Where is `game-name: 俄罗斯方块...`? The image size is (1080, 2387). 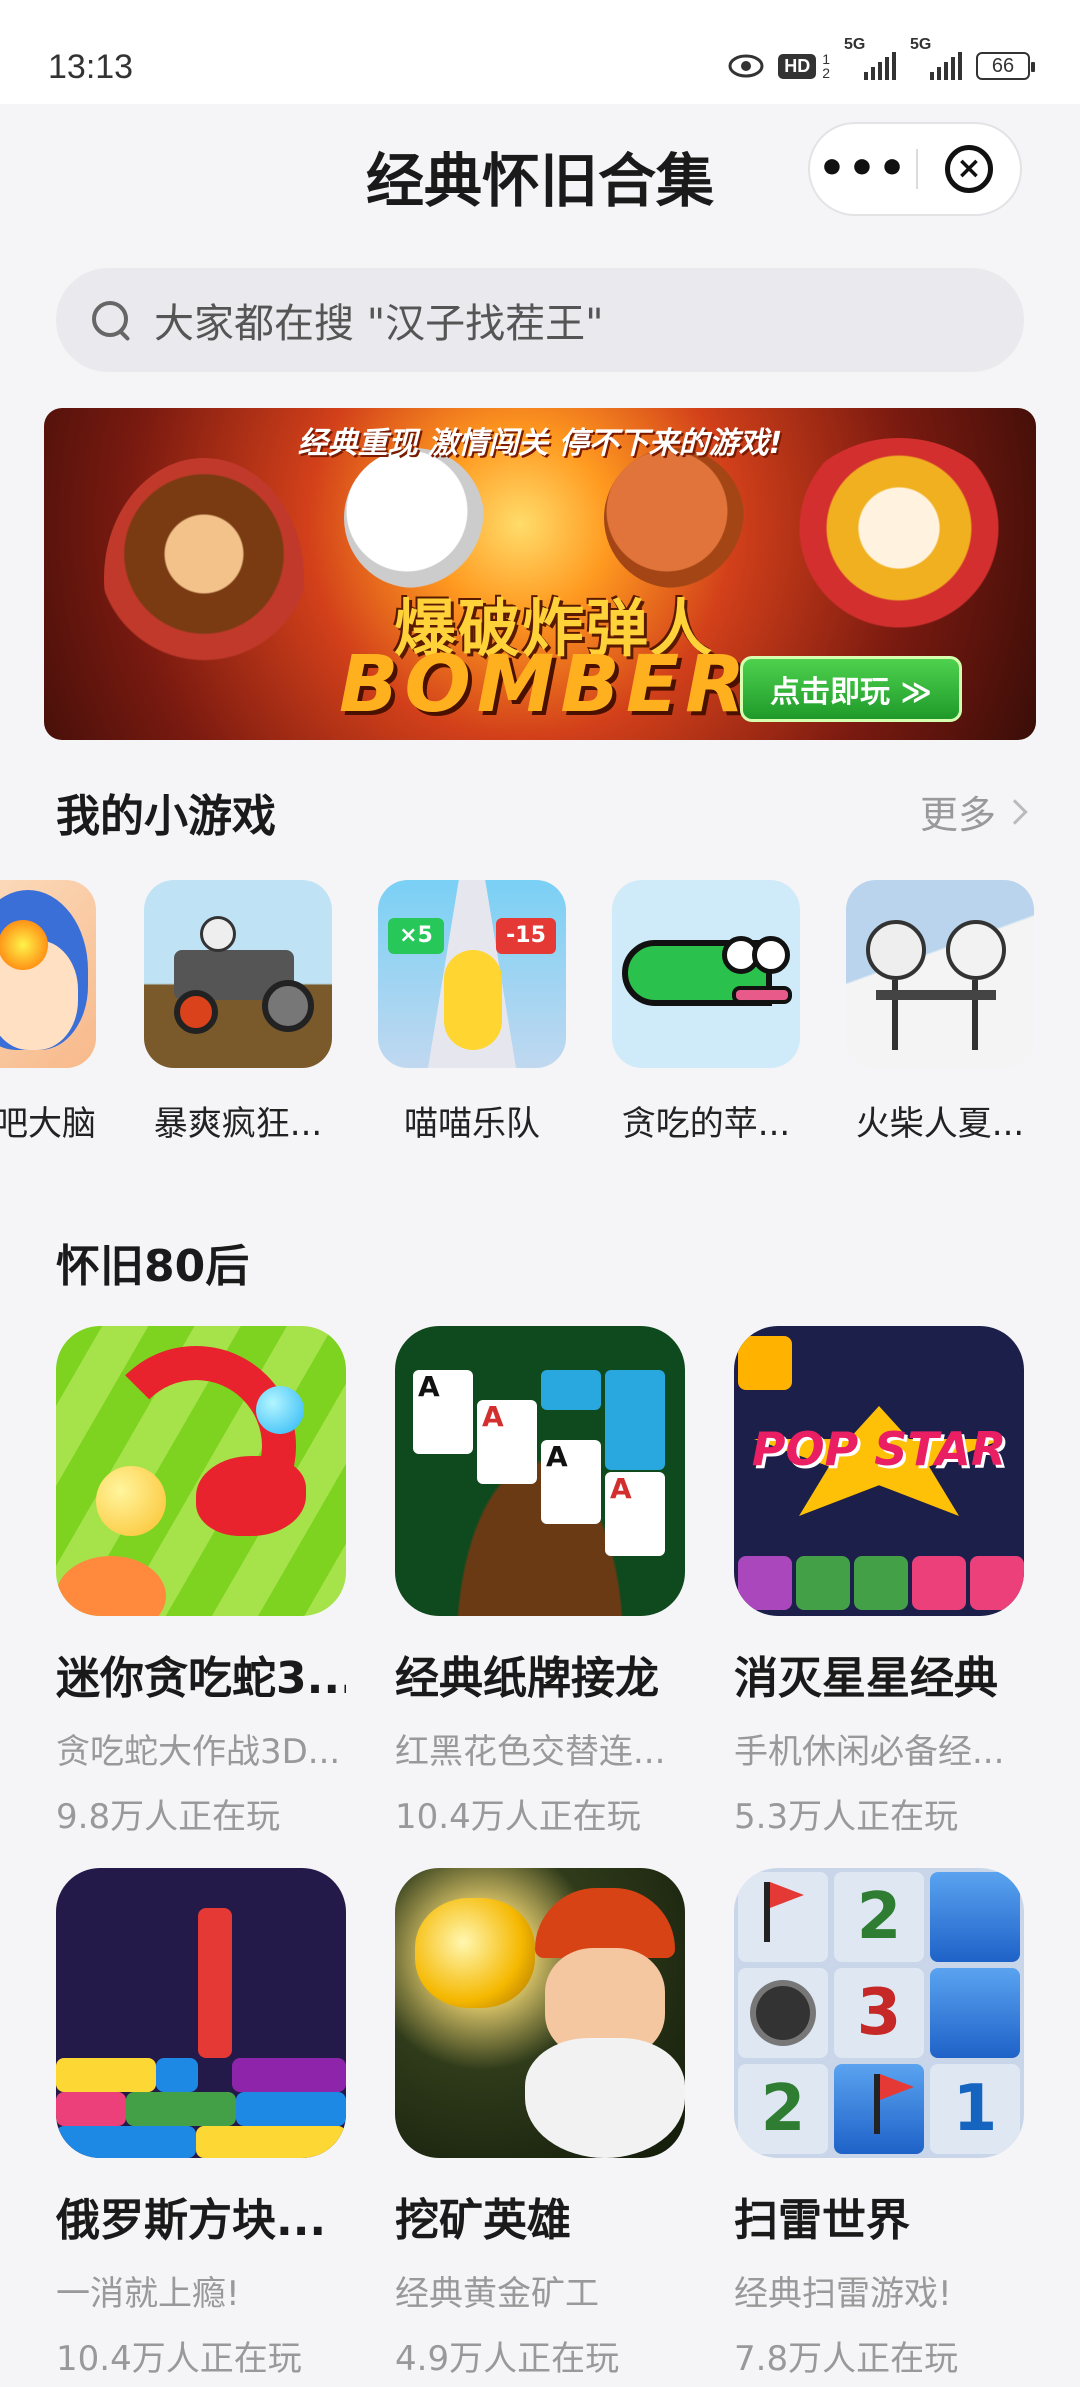 game-name: 俄罗斯方块... is located at coordinates (191, 2220).